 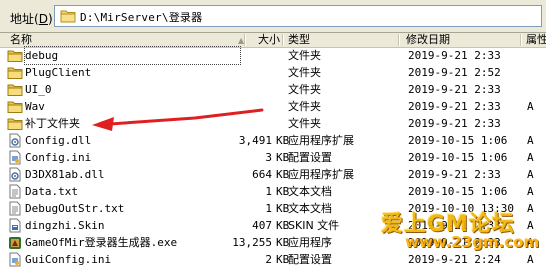 What do you see at coordinates (454, 259) in the screenshot?
I see `file-modified: 2019-9-21 2:24` at bounding box center [454, 259].